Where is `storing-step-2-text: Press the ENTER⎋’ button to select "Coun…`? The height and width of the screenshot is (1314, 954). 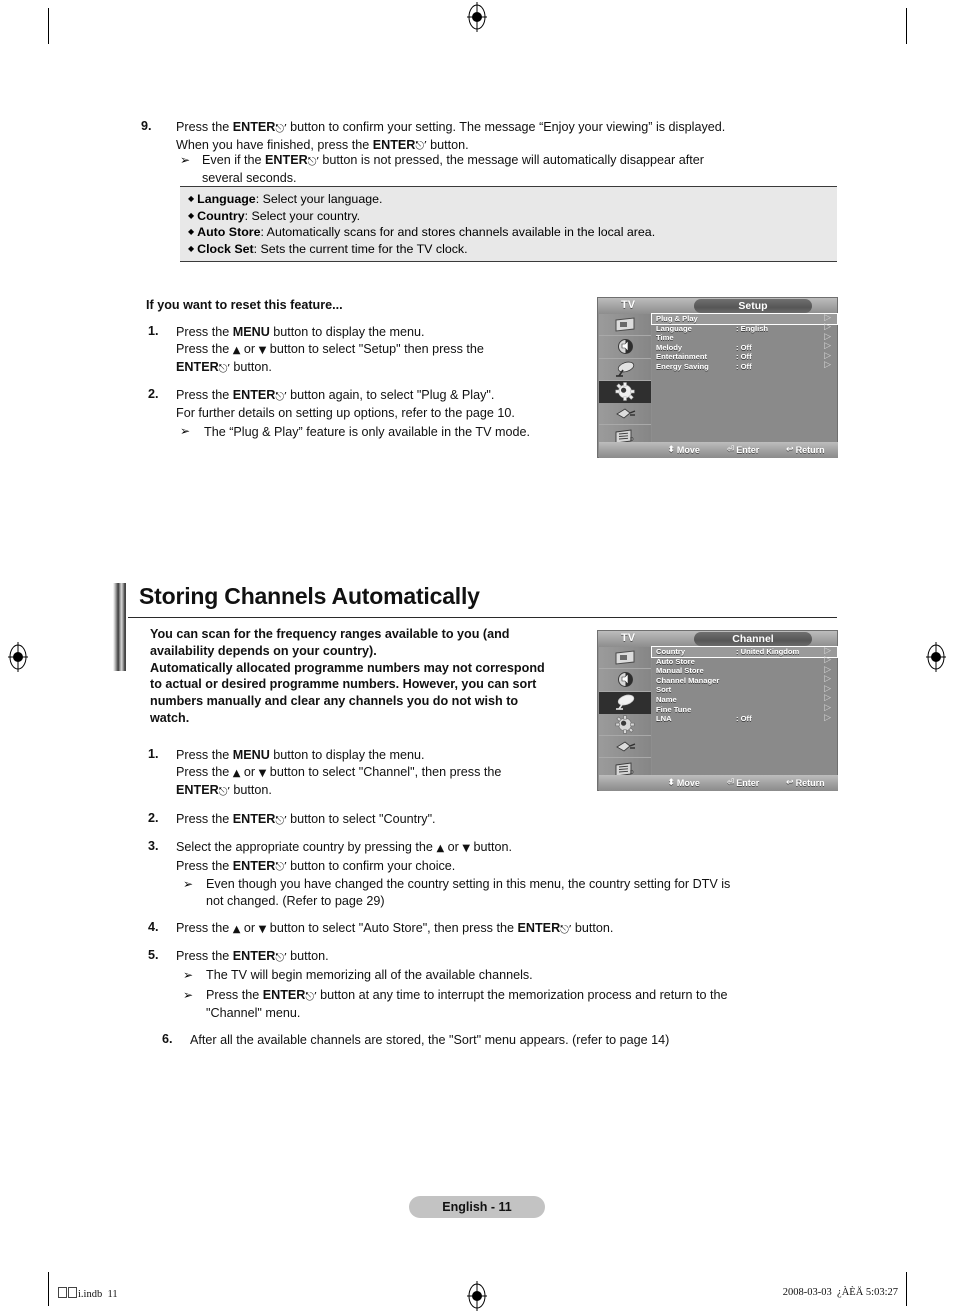
storing-step-2-text: Press the ENTER⎋’ button to select "Coun… is located at coordinates (386, 820).